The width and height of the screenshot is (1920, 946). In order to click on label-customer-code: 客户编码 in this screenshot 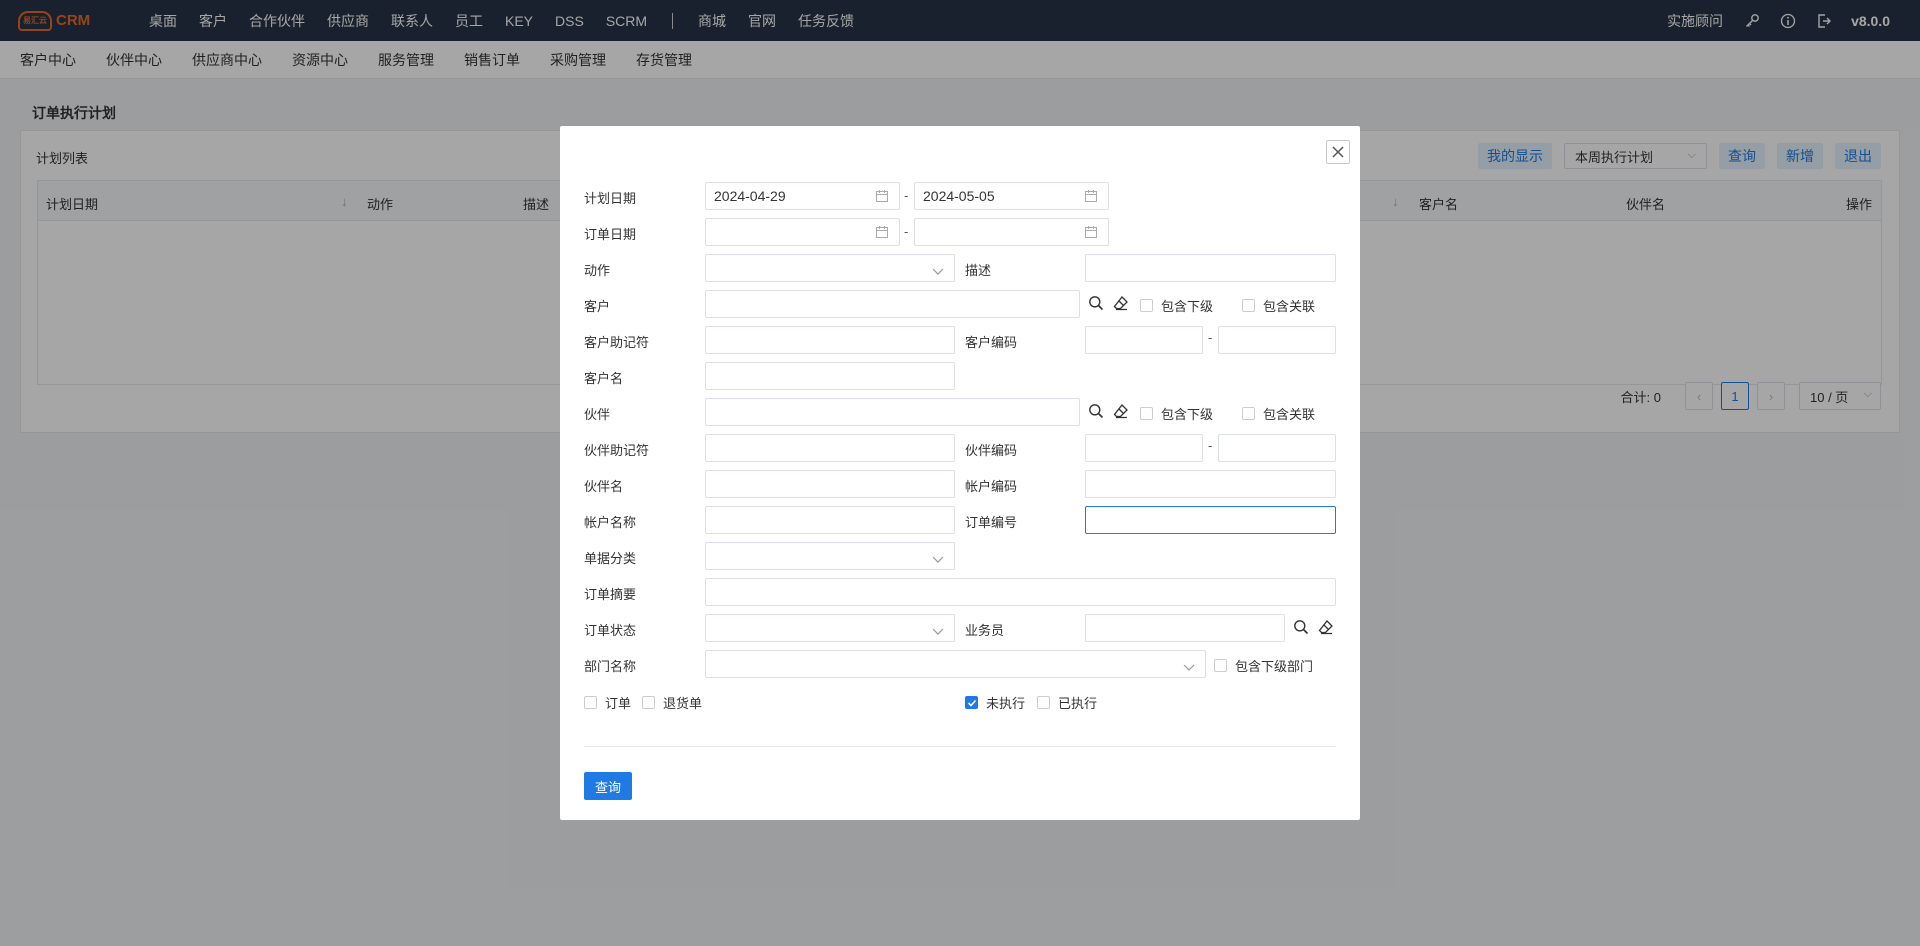, I will do `click(991, 342)`.